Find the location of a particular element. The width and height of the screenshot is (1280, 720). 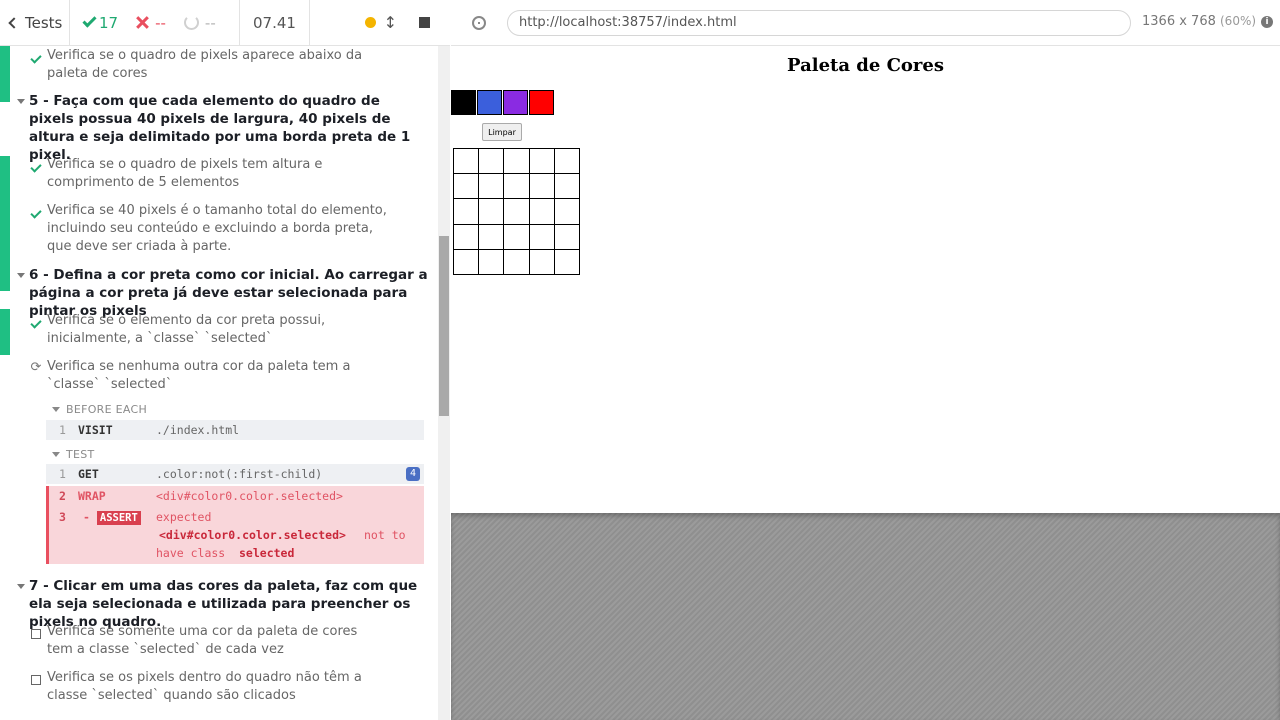

reporter-header: Tests 17 -- -- 07.41 ↕ is located at coordinates (225, 23).